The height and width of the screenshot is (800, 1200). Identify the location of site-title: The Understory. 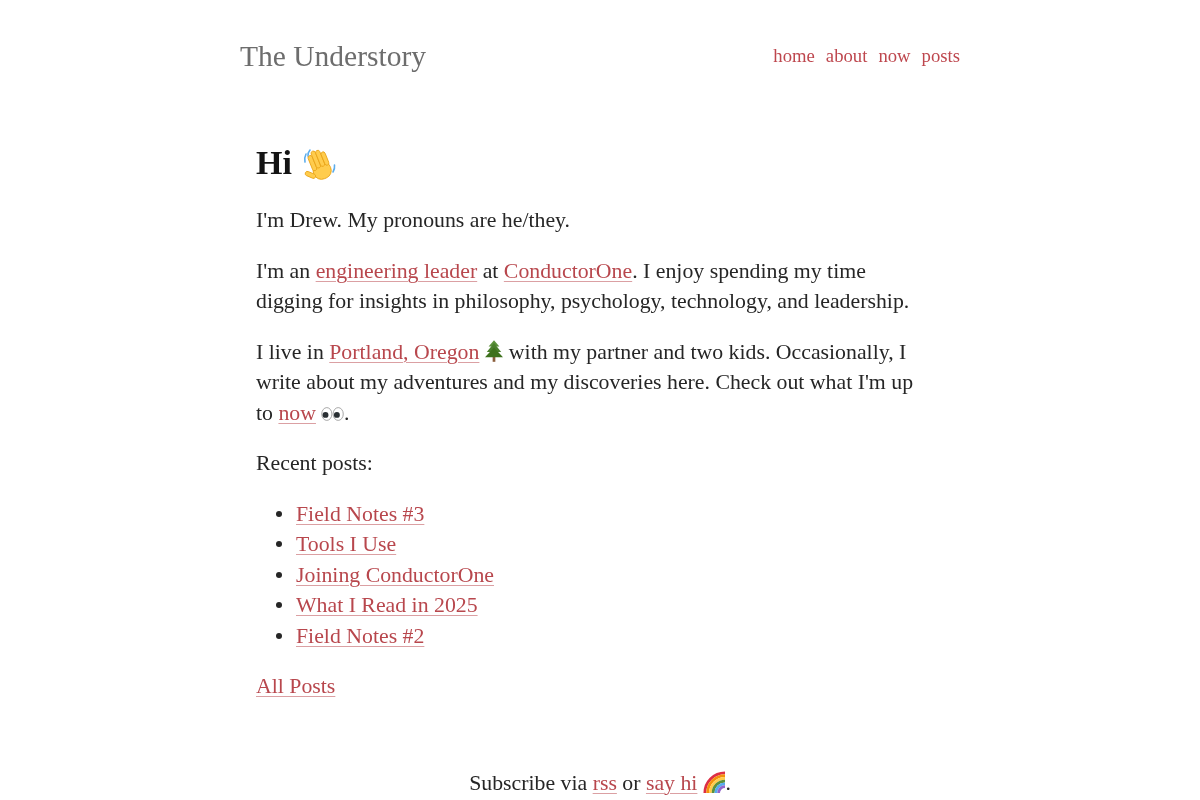
(333, 56).